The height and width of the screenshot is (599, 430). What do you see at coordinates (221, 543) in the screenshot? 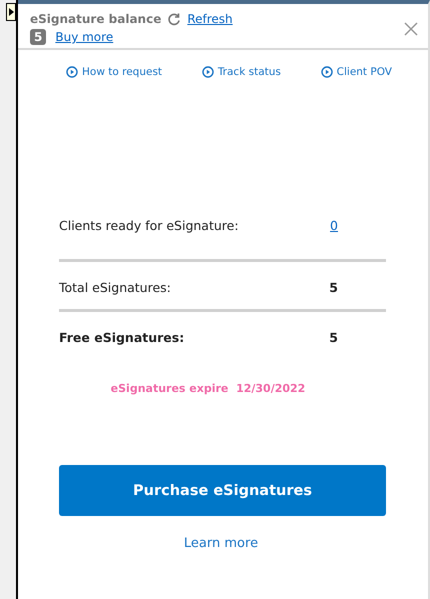
I see `learn-more-link: Learn more` at bounding box center [221, 543].